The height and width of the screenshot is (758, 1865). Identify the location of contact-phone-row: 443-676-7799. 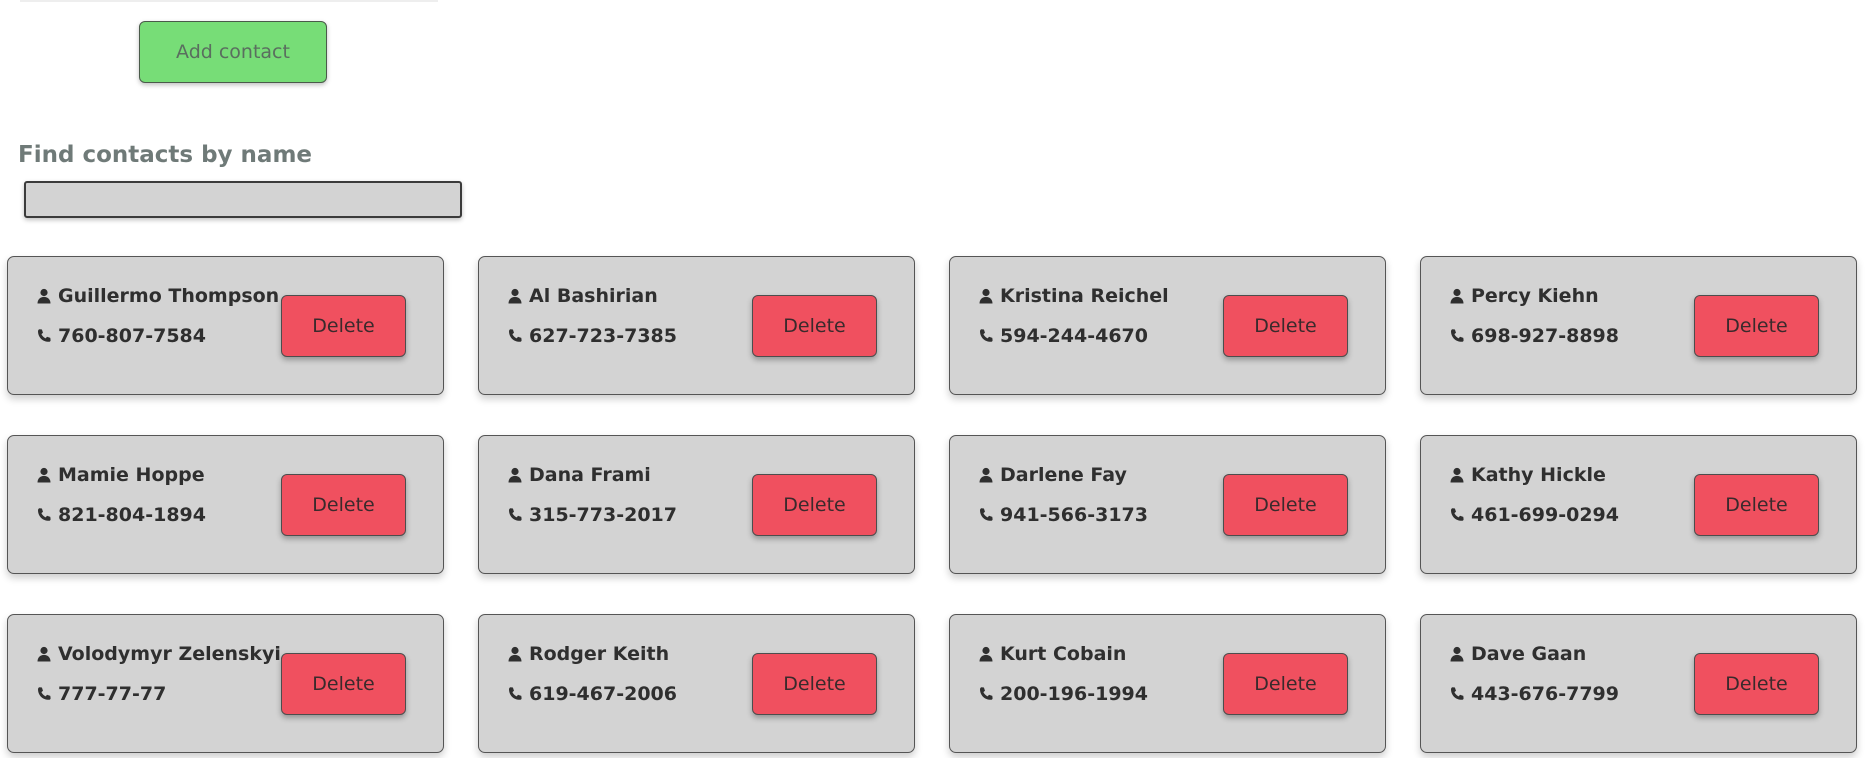
(1534, 694).